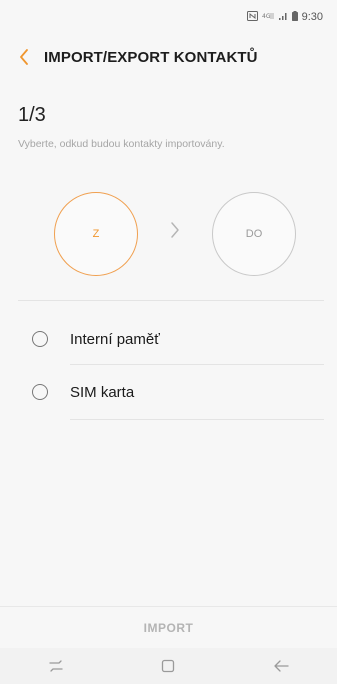 Image resolution: width=337 pixels, height=684 pixels. I want to click on step-indicator: 1/3, so click(32, 115).